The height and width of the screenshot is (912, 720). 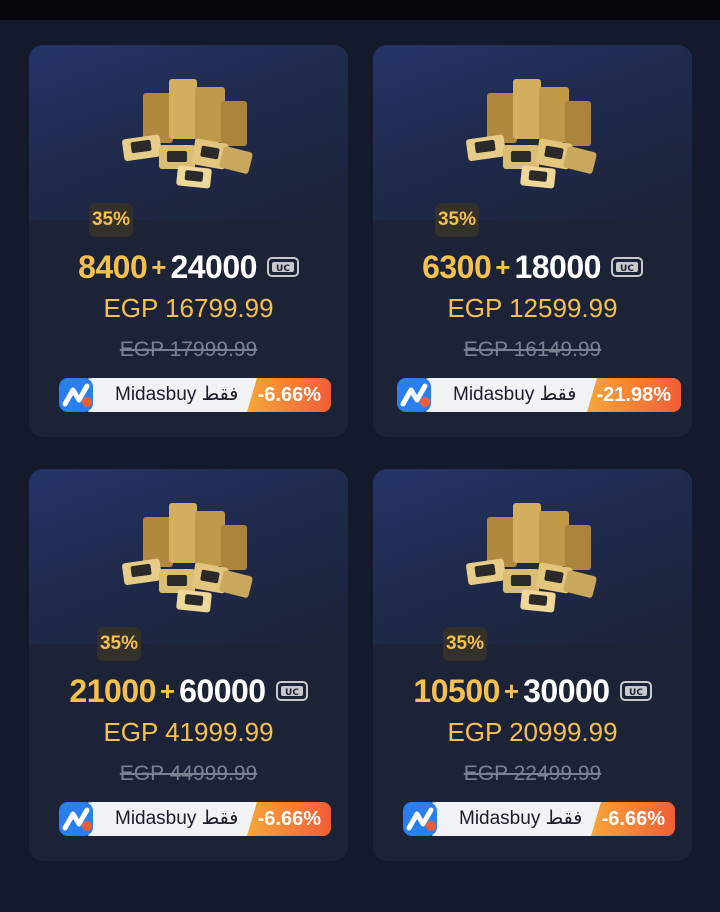 I want to click on original-price: EGP 44999.99, so click(x=188, y=773).